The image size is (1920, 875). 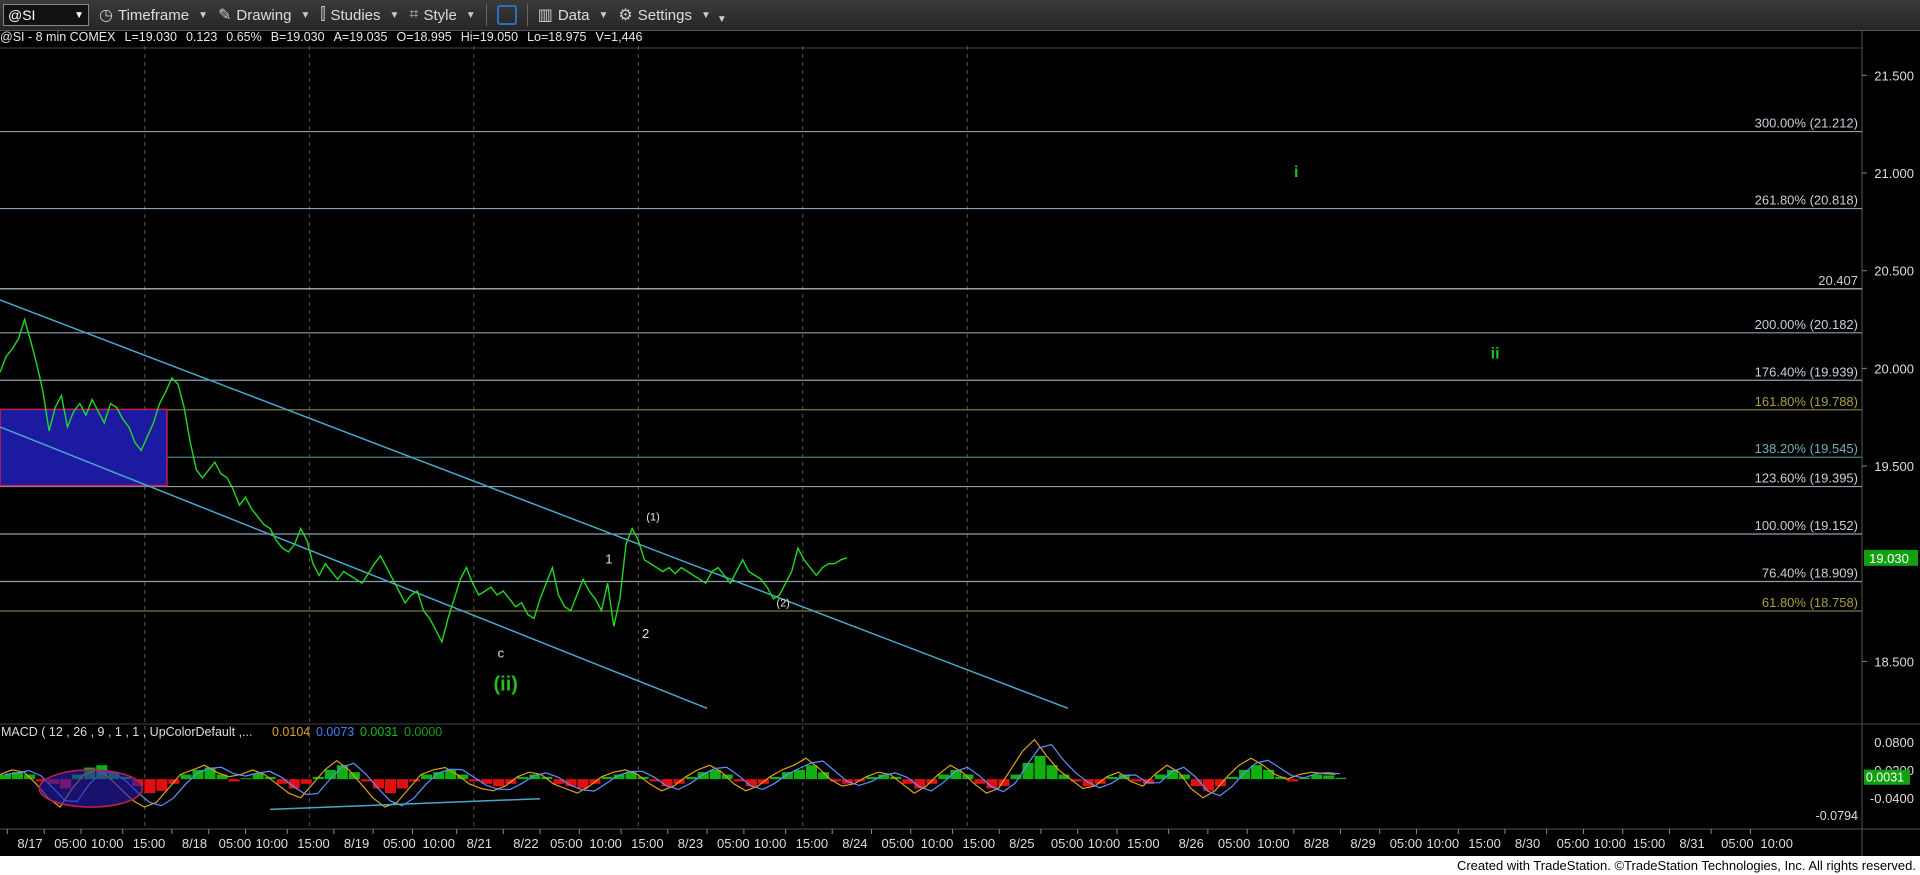 I want to click on last-price-label: 19.030, so click(x=1889, y=558).